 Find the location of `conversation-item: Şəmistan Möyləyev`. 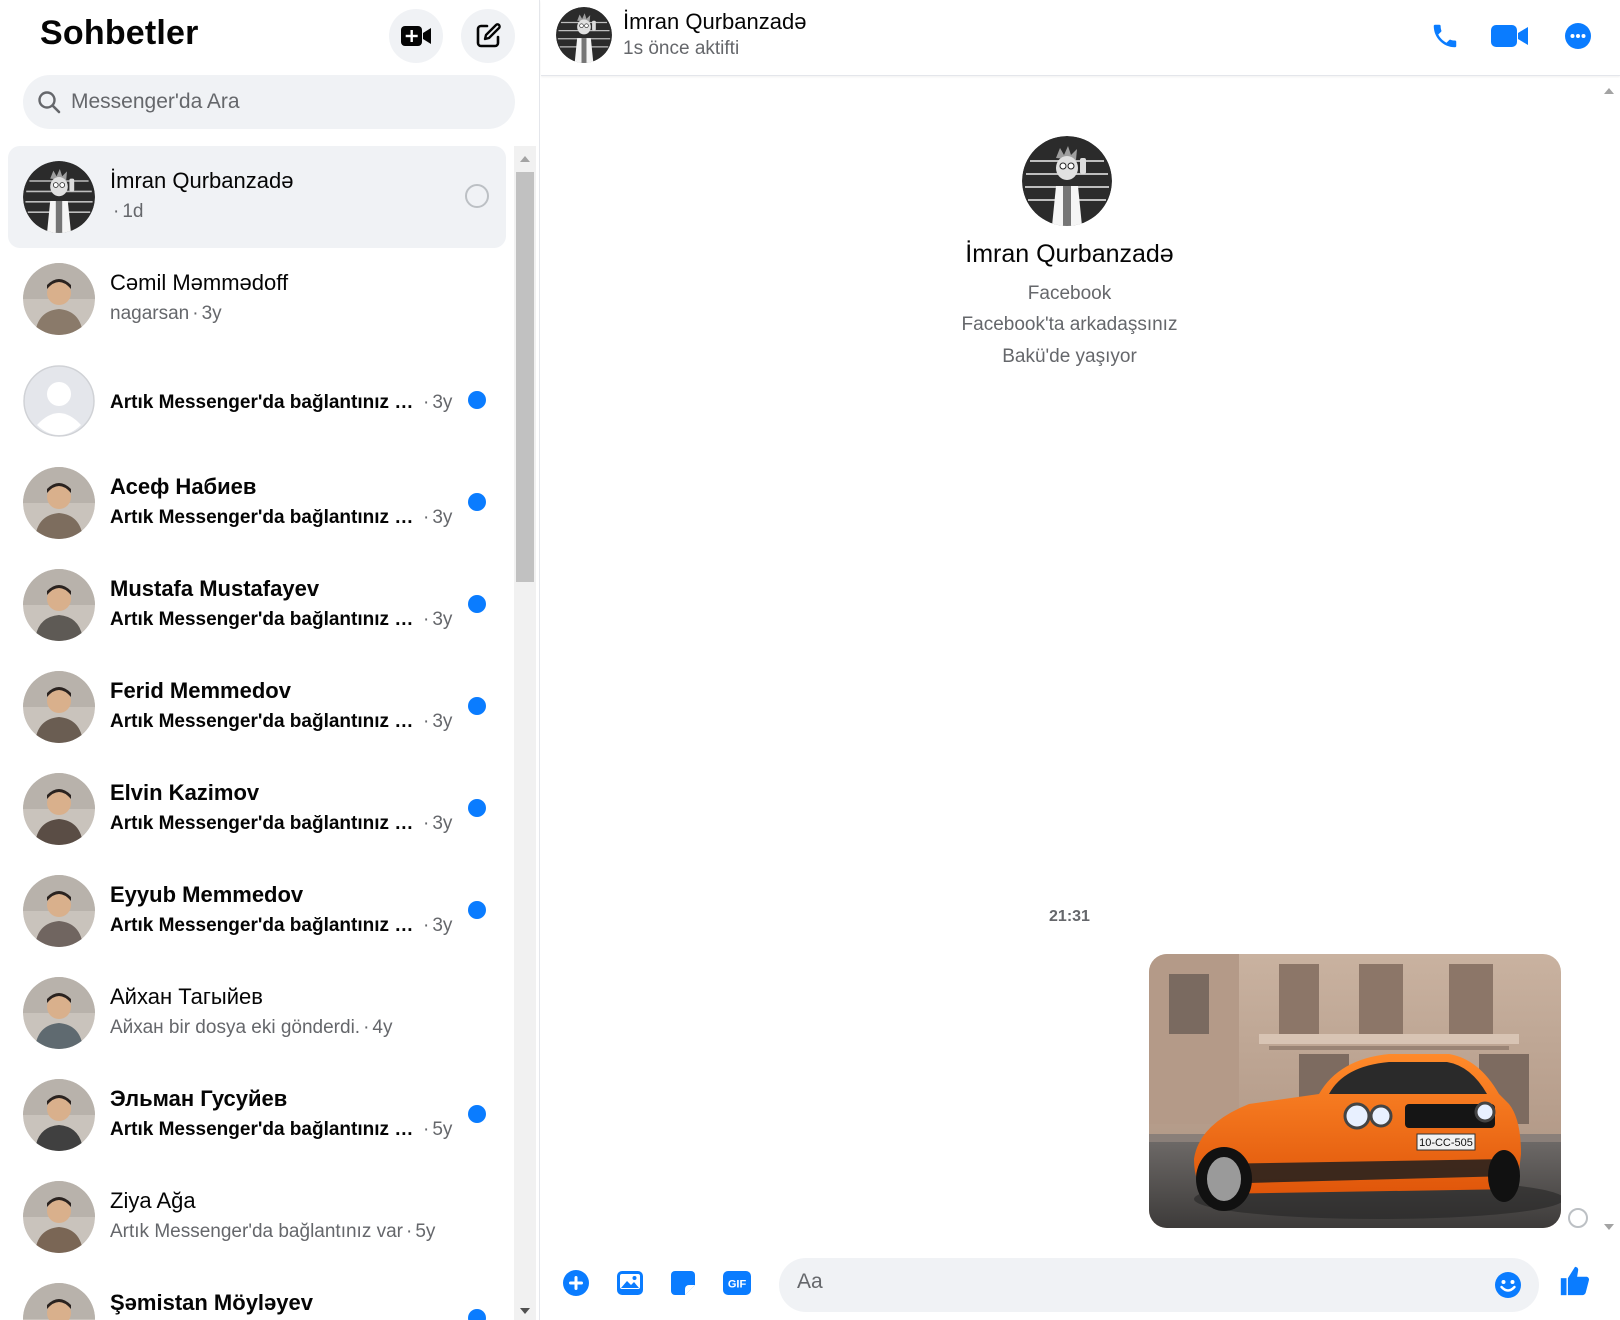

conversation-item: Şəmistan Möyləyev is located at coordinates (257, 1294).